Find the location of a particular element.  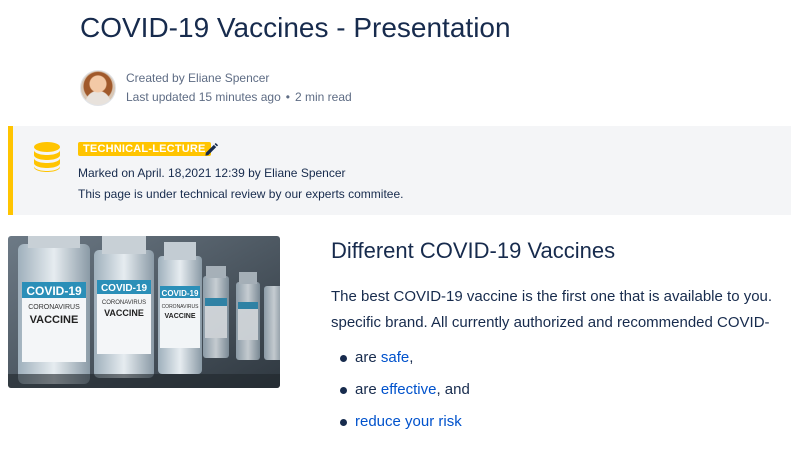

read-time-text: 2 min read is located at coordinates (323, 97).